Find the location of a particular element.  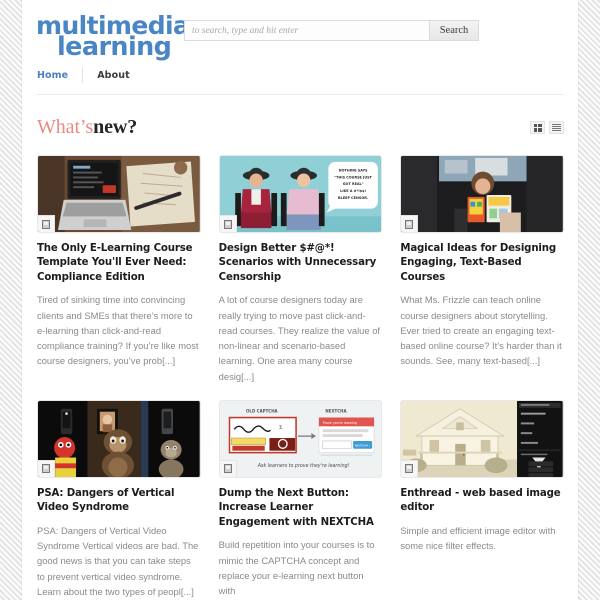

search-form: Search is located at coordinates (331, 30).